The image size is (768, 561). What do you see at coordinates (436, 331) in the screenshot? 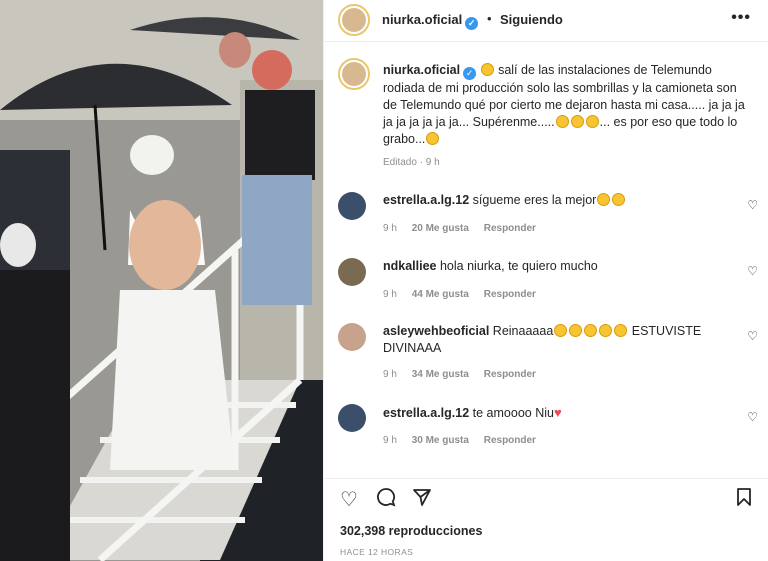
I see `comment-username: asleywehbeoficial` at bounding box center [436, 331].